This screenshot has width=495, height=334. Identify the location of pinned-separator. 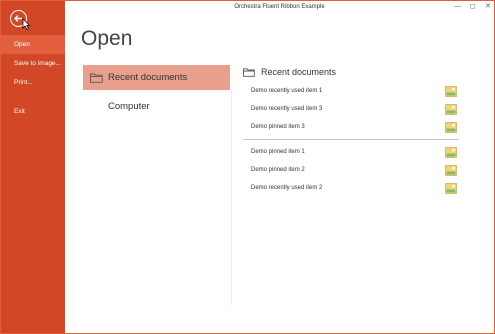
(351, 139).